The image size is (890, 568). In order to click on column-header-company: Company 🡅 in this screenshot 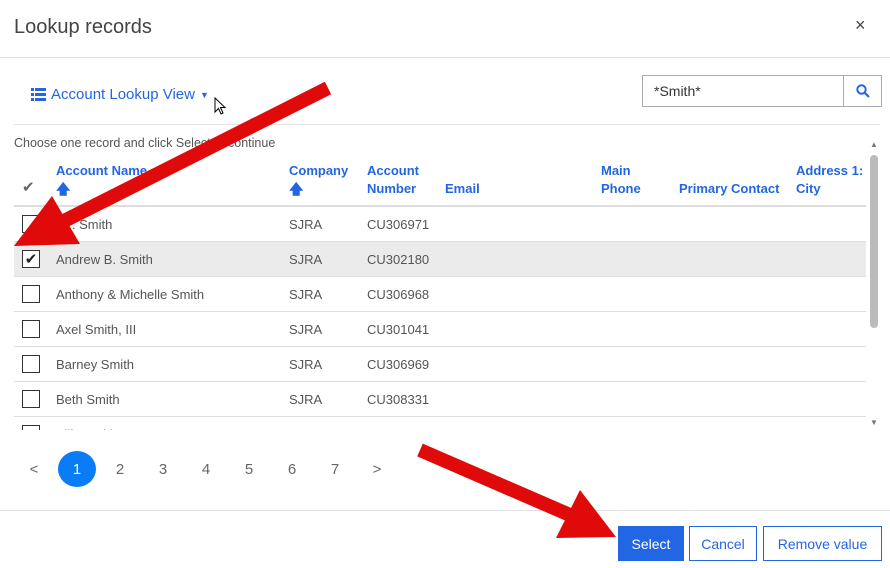, I will do `click(318, 180)`.